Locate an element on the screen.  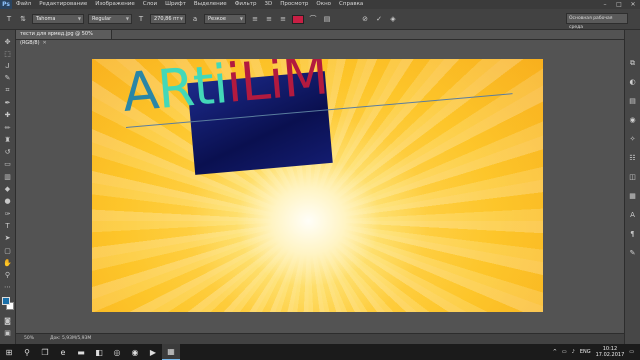
paragraph-panel-icon: ¶ is located at coordinates (633, 234).